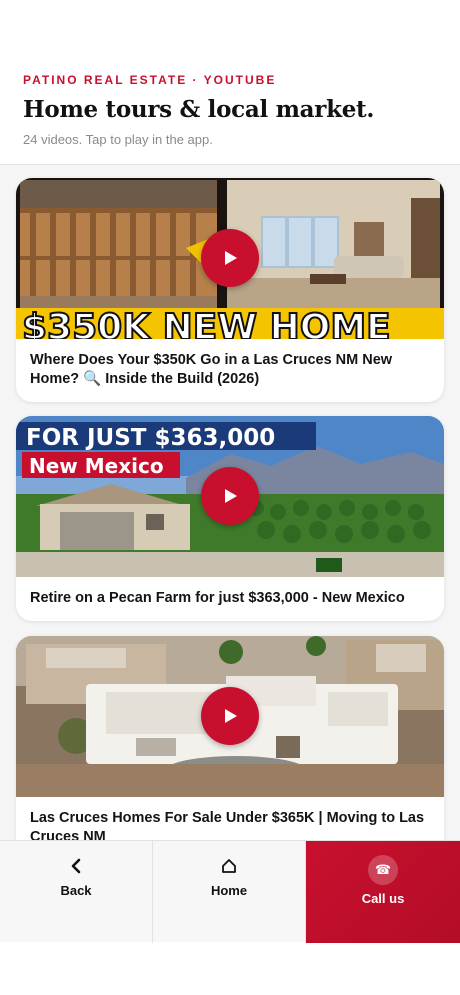 This screenshot has height=995, width=460. I want to click on thumbnail-overlay-text-bottom: New Mexico, so click(96, 466).